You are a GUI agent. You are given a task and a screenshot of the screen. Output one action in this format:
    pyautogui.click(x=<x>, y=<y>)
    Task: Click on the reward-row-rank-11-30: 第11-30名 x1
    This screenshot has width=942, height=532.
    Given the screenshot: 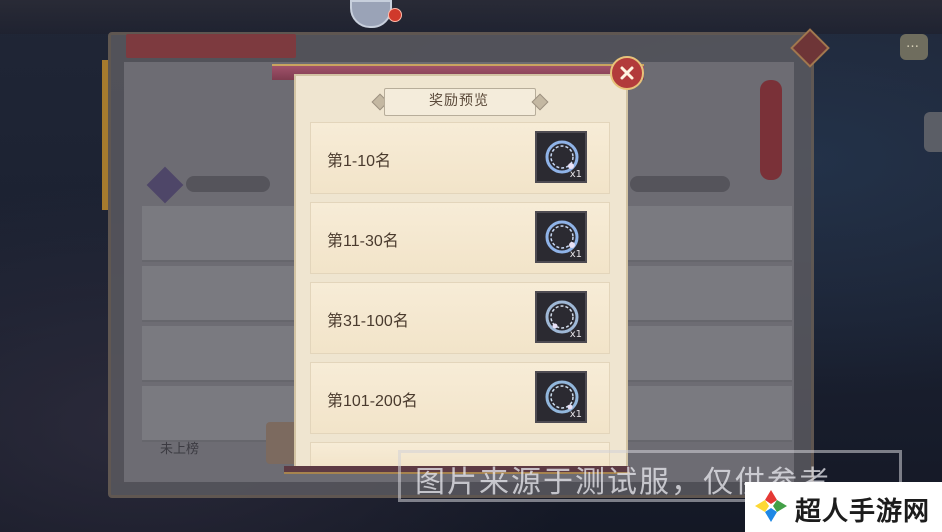 What is the action you would take?
    pyautogui.click(x=460, y=238)
    